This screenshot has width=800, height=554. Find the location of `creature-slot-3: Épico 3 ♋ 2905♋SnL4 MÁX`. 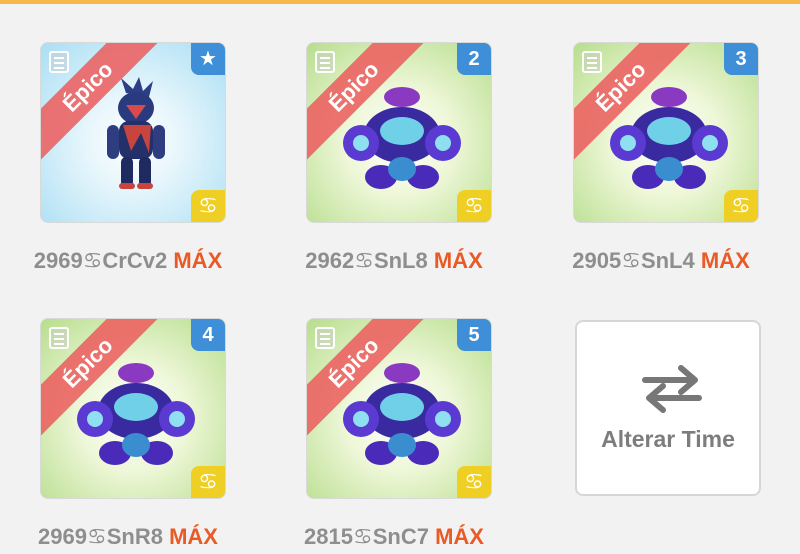

creature-slot-3: Épico 3 ♋ 2905♋SnL4 MÁX is located at coordinates (667, 162).